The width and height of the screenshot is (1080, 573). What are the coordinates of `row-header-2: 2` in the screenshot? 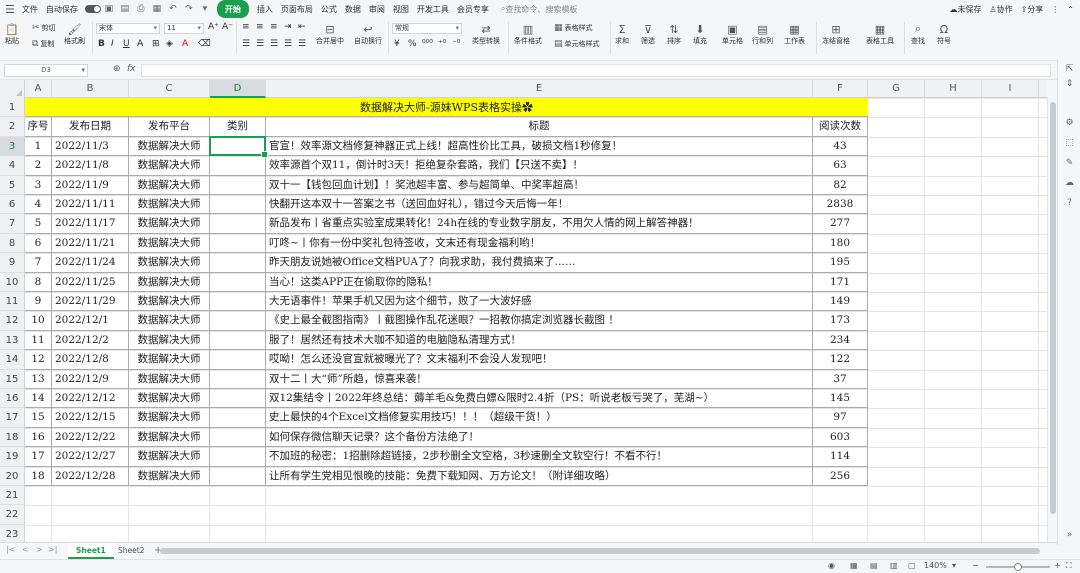 It's located at (12, 127).